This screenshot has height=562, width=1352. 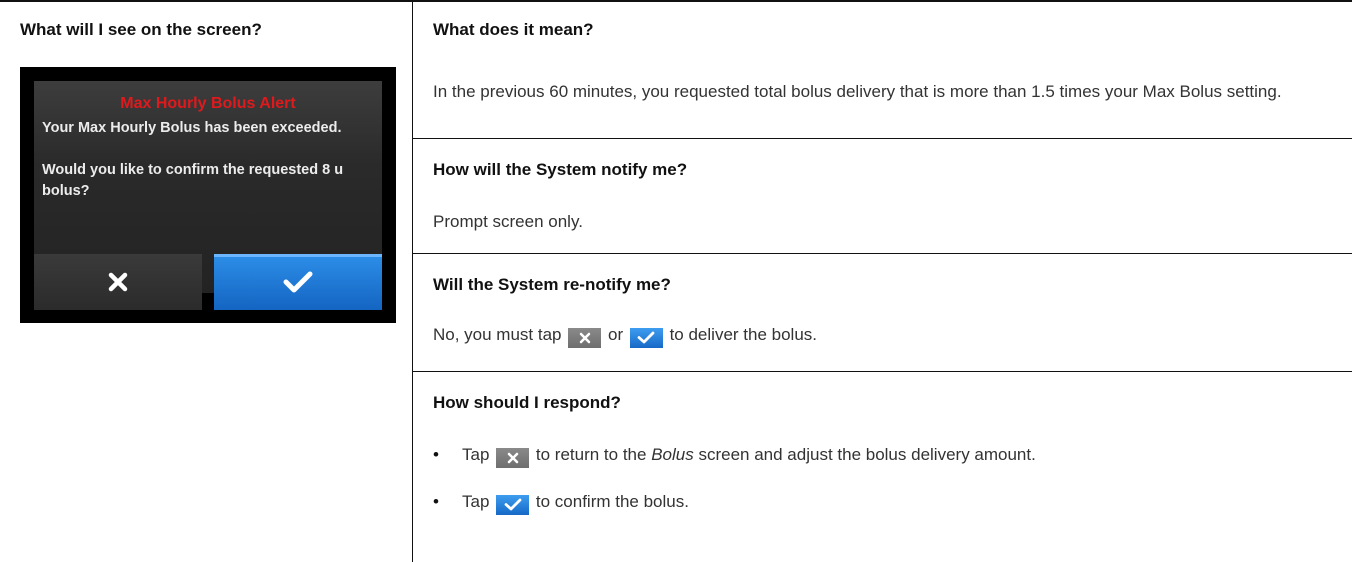 What do you see at coordinates (208, 103) in the screenshot?
I see `alert-title: Max Hourly Bolus Alert` at bounding box center [208, 103].